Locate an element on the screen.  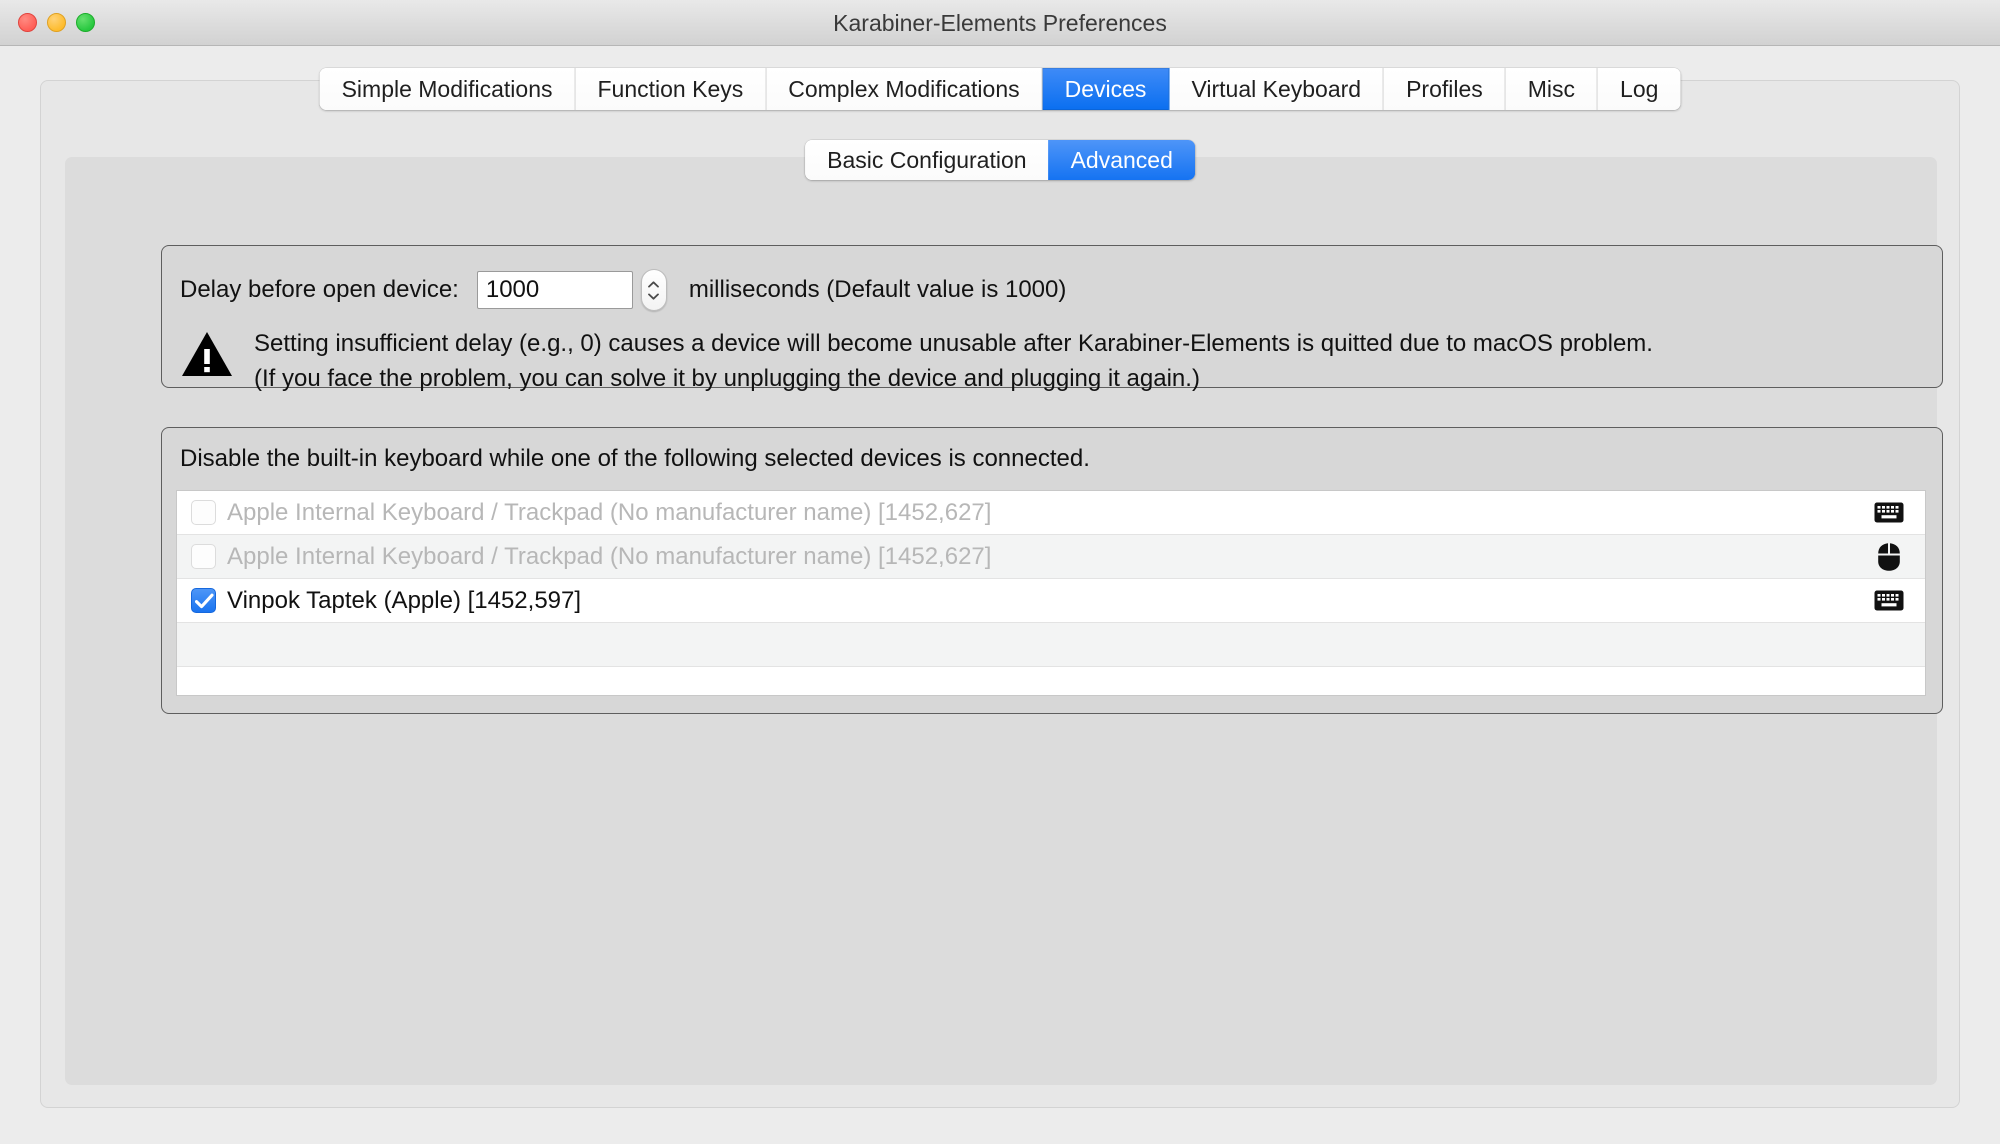
sub-tab-bar: Basic Configuration Advanced is located at coordinates (1000, 160).